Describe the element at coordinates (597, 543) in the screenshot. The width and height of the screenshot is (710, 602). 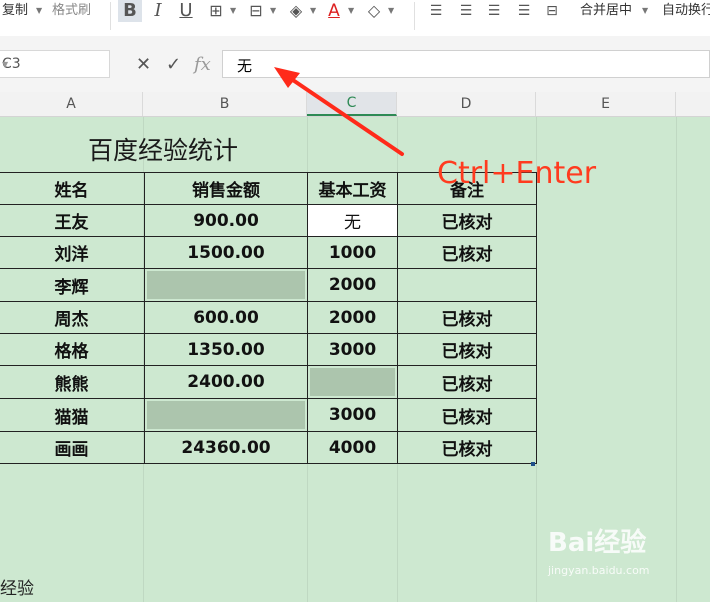
I see `watermark-logo: Bai经验` at that location.